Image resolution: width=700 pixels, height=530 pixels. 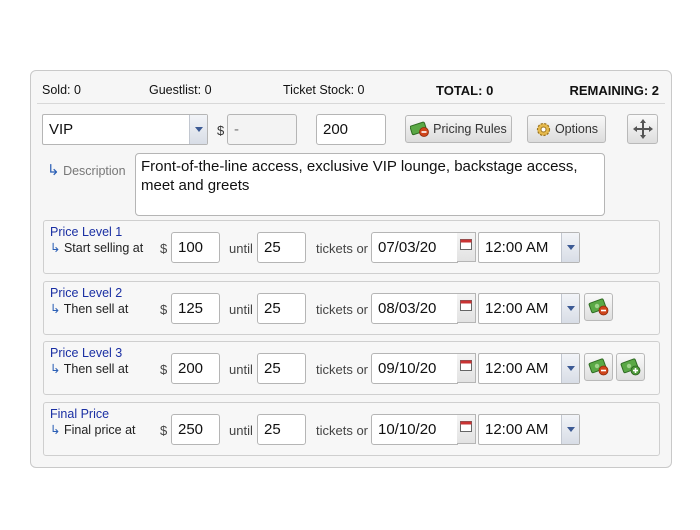 What do you see at coordinates (99, 430) in the screenshot?
I see `price-level-sub-label: Final price at` at bounding box center [99, 430].